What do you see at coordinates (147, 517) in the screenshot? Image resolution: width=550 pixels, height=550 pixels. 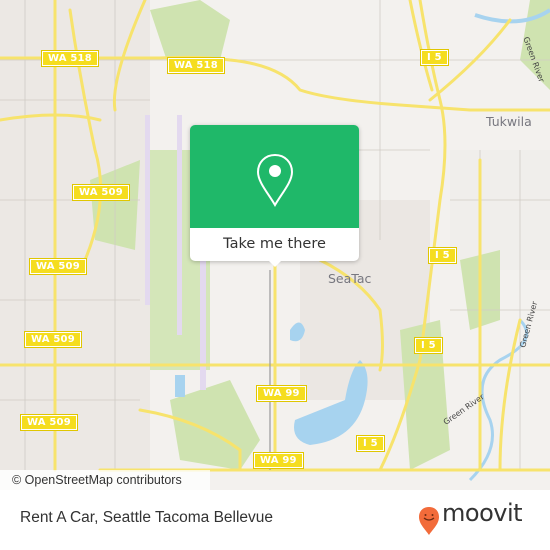 I see `place-name: Rent A Car, Seattle Tacoma Bellevue` at bounding box center [147, 517].